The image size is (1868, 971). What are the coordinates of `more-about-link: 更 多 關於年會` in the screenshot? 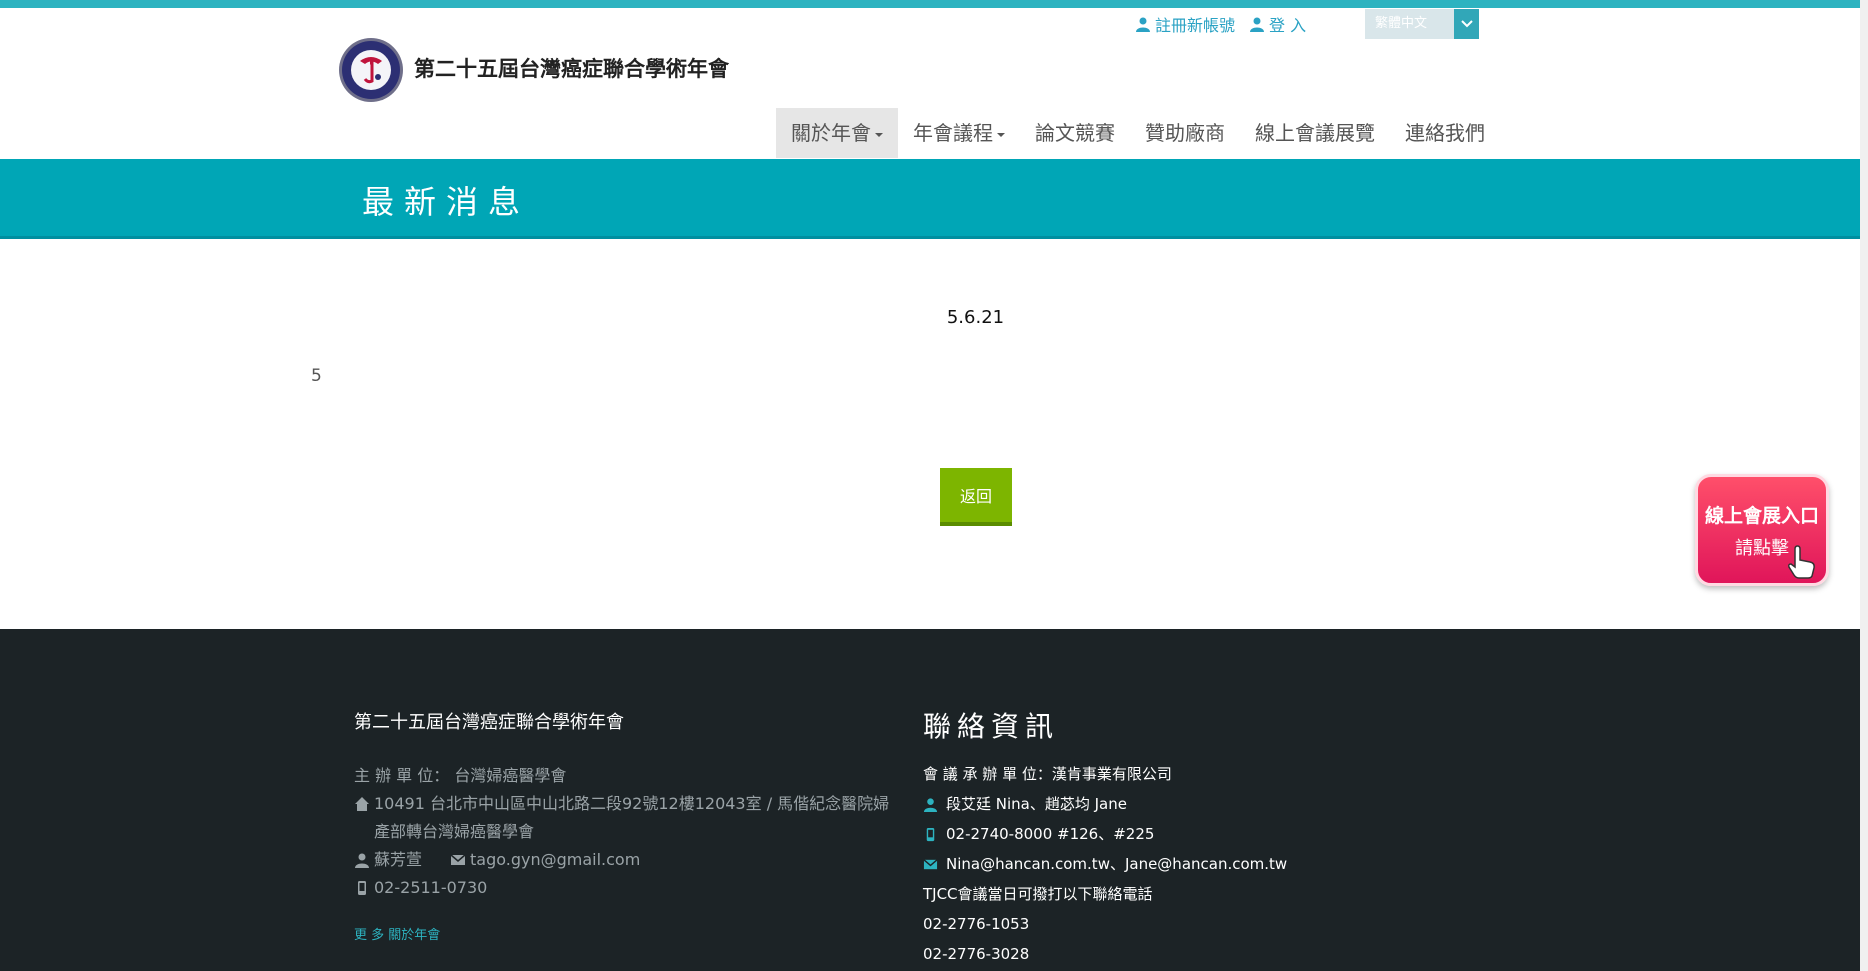 It's located at (624, 933).